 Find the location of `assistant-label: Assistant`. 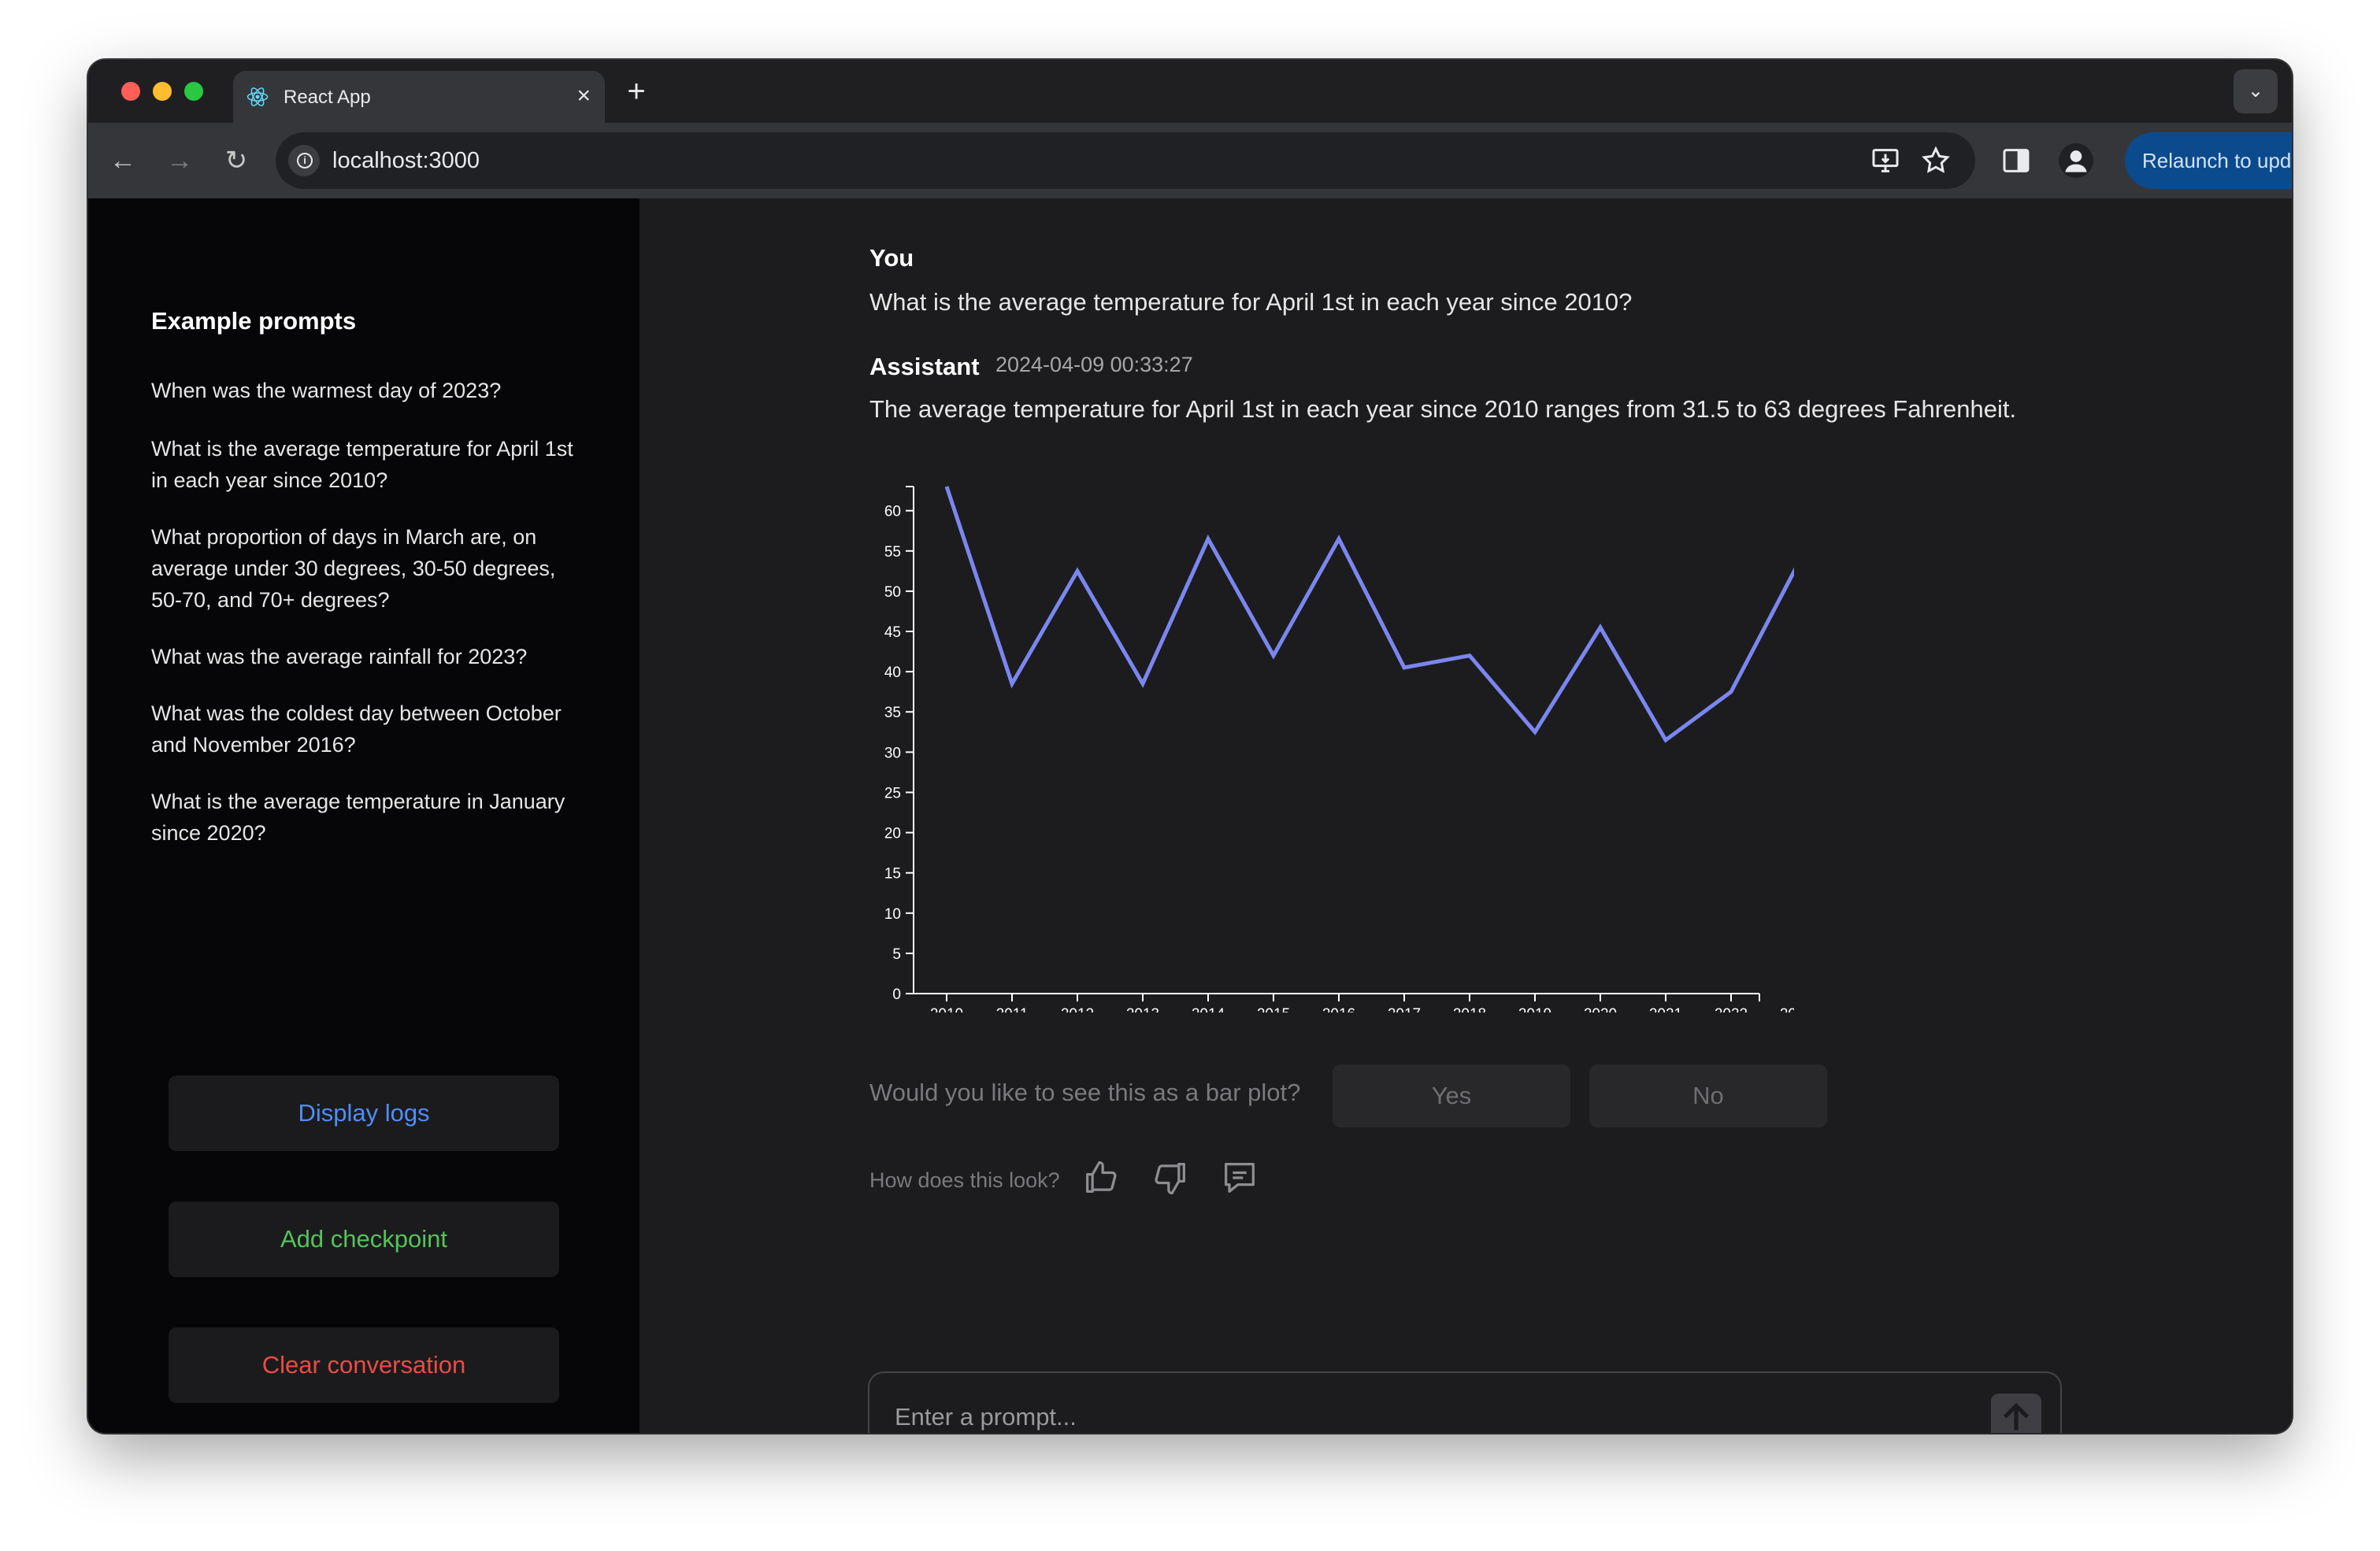

assistant-label: Assistant is located at coordinates (924, 366).